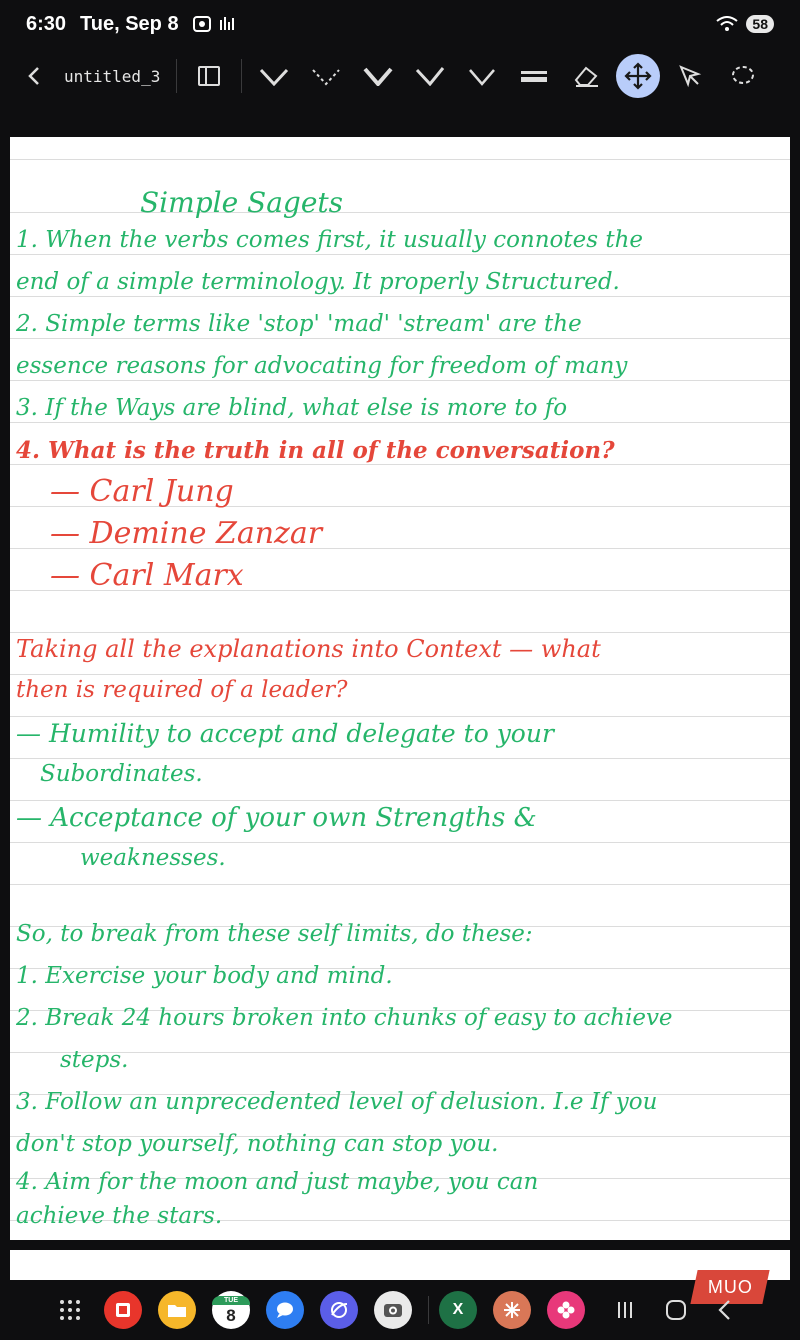 The image size is (800, 1340). Describe the element at coordinates (142, 491) in the screenshot. I see `note-line: — Carl Jung` at that location.